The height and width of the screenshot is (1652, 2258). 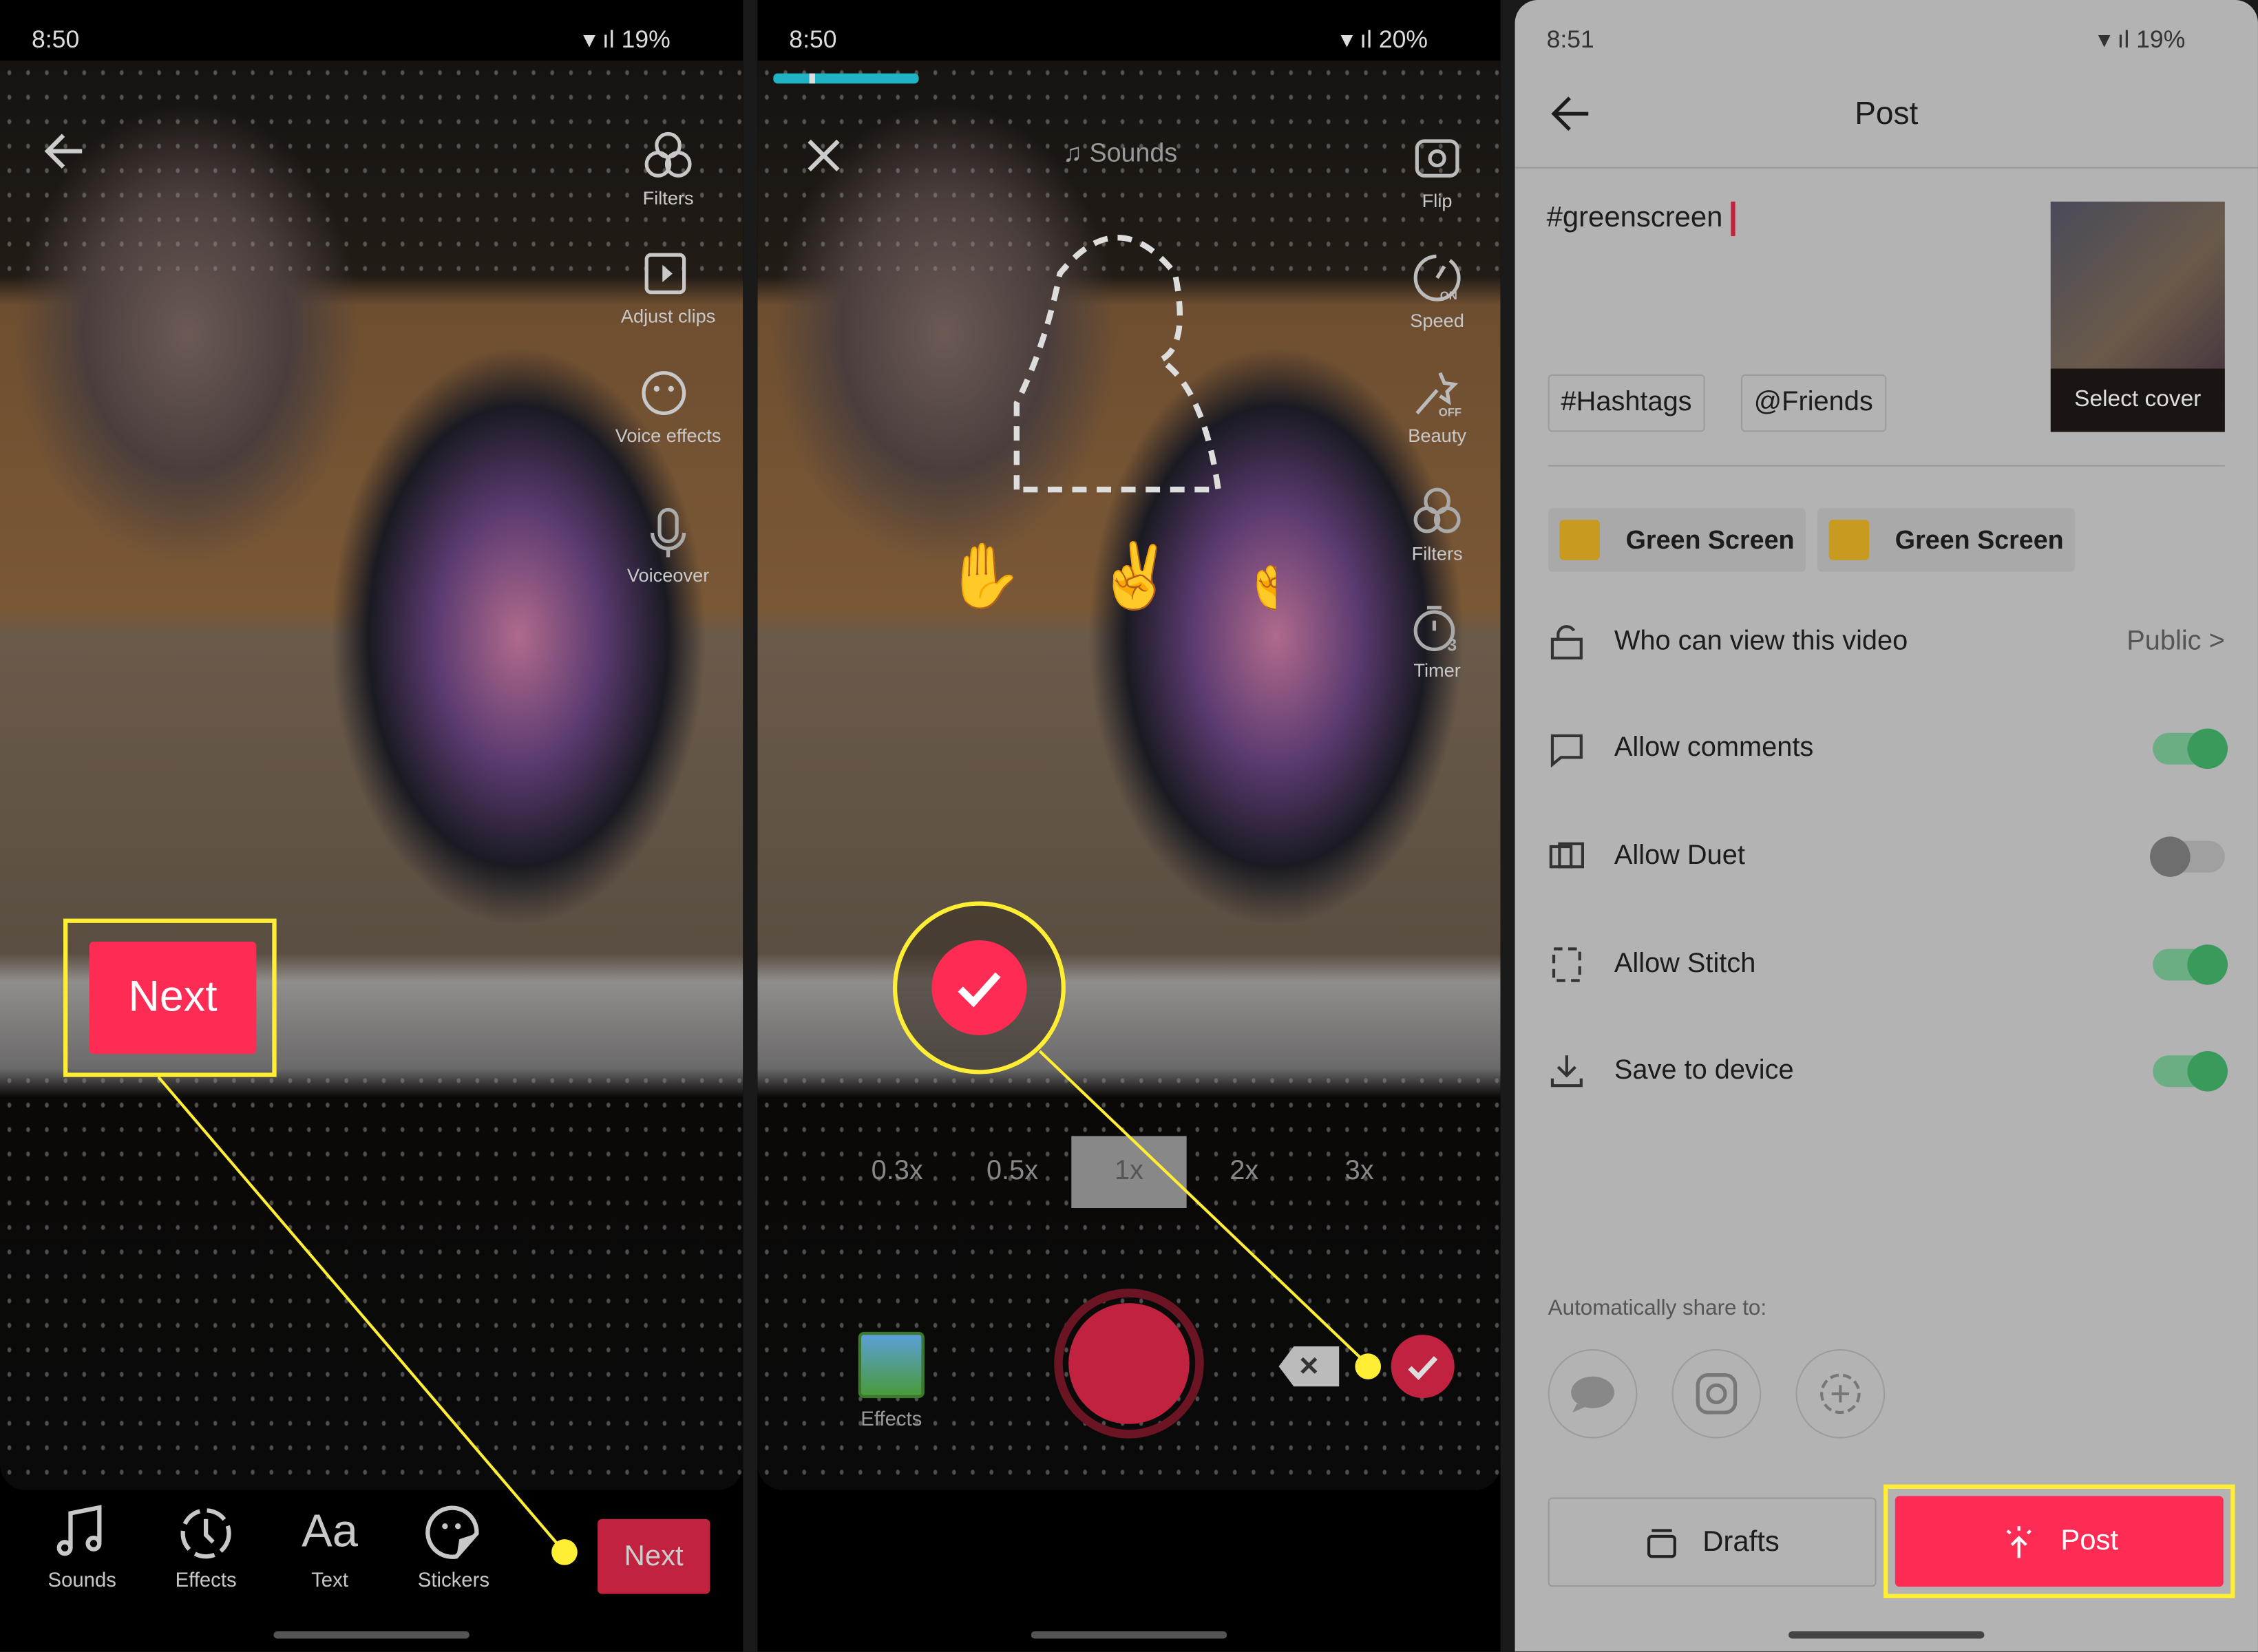 I want to click on battery-level: 19%, so click(x=2161, y=39).